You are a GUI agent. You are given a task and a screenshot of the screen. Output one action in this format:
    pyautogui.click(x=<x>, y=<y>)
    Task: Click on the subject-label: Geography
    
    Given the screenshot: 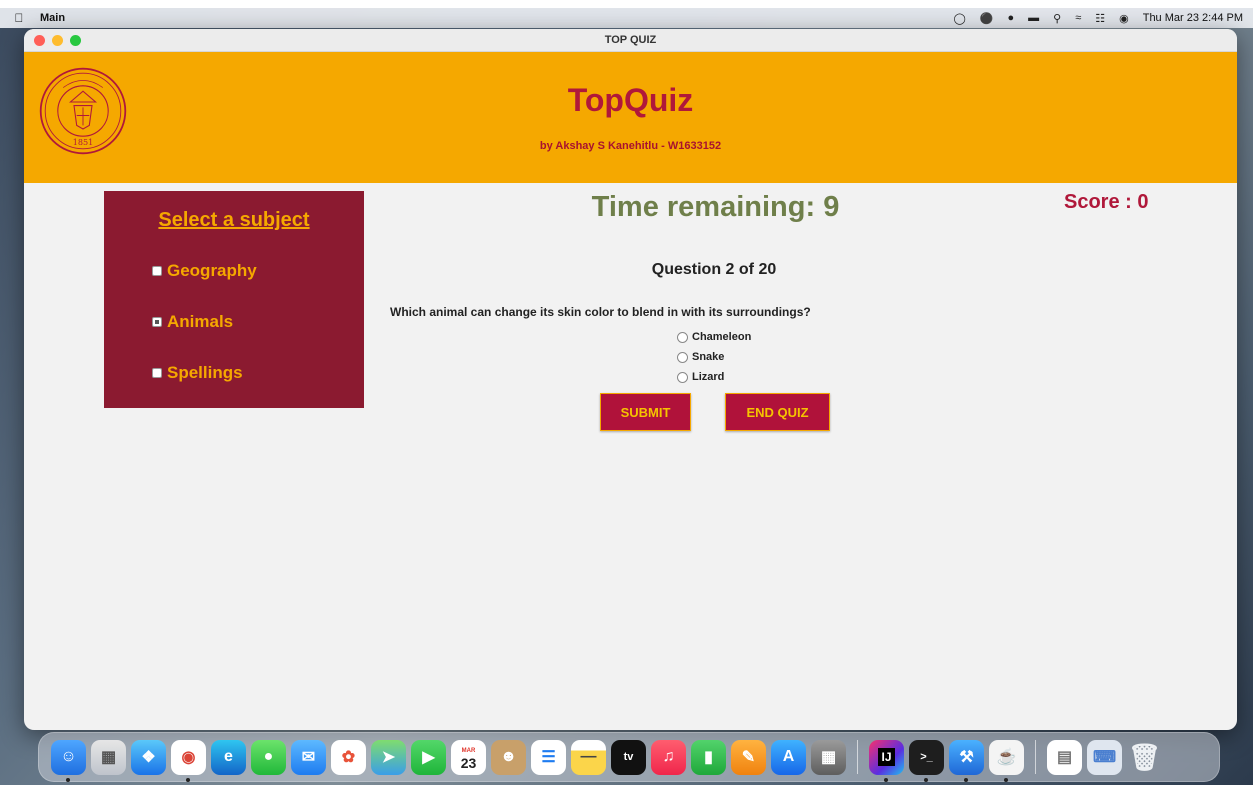 What is the action you would take?
    pyautogui.click(x=212, y=270)
    